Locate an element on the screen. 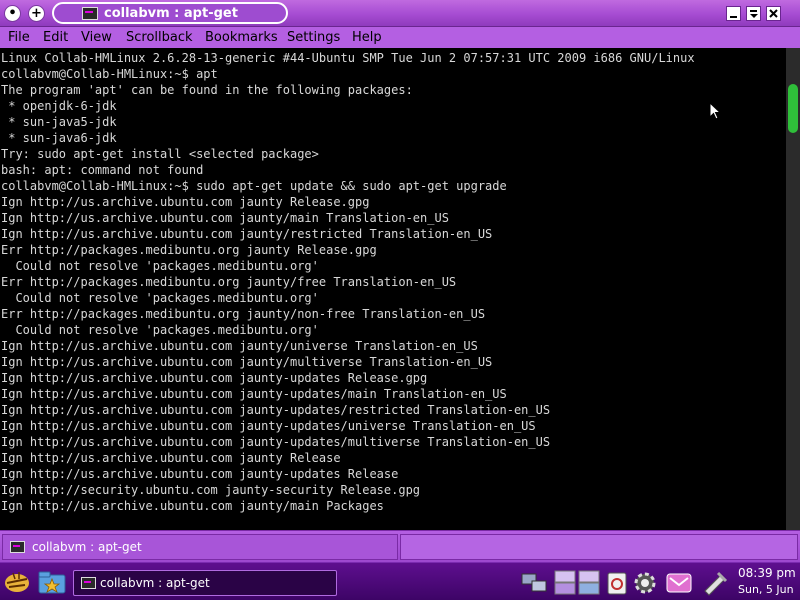  terminal-line: collabvm@Collab-HMLinux:~$ apt is located at coordinates (109, 74).